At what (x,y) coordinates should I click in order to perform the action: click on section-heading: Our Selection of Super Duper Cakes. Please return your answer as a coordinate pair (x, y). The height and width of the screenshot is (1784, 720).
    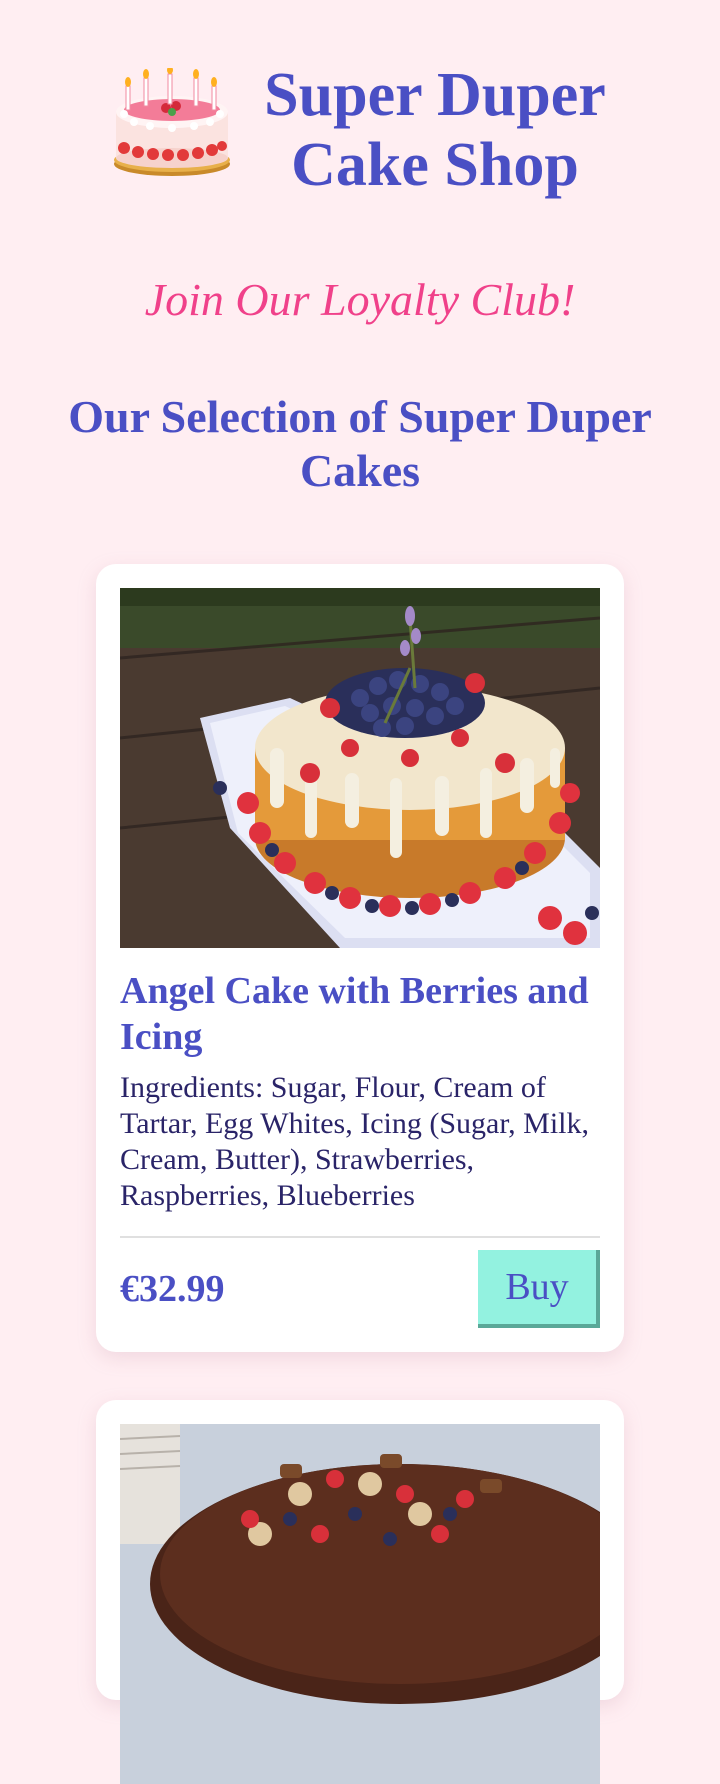
    Looking at the image, I should click on (360, 443).